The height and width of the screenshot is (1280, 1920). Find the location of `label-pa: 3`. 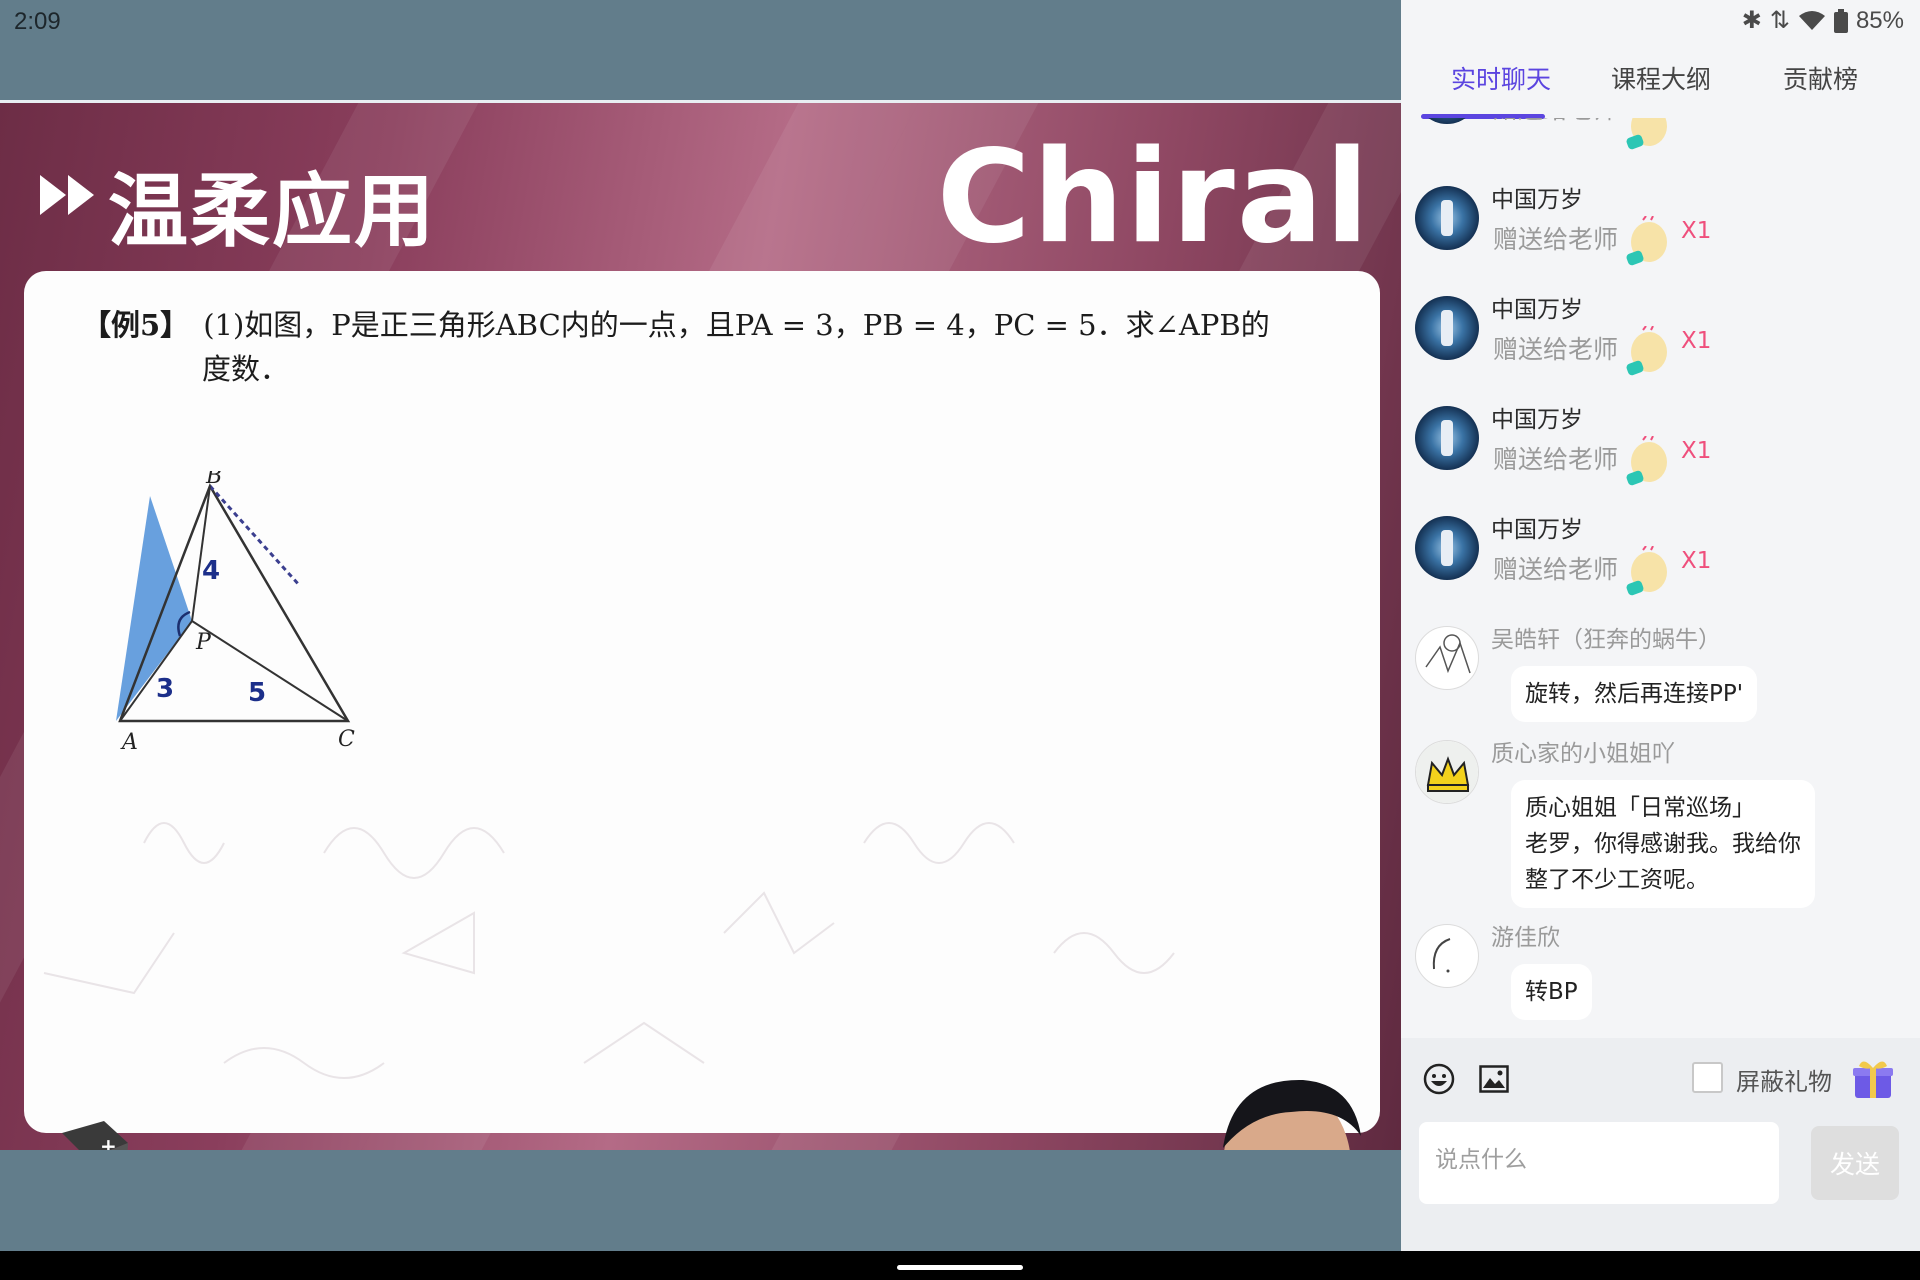

label-pa: 3 is located at coordinates (165, 689).